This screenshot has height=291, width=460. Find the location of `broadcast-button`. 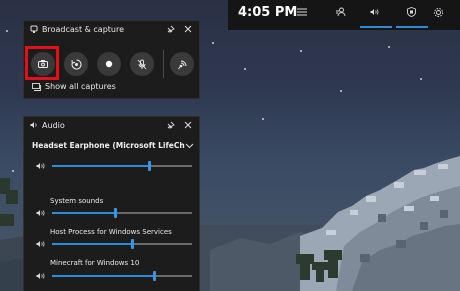

broadcast-button is located at coordinates (182, 64).